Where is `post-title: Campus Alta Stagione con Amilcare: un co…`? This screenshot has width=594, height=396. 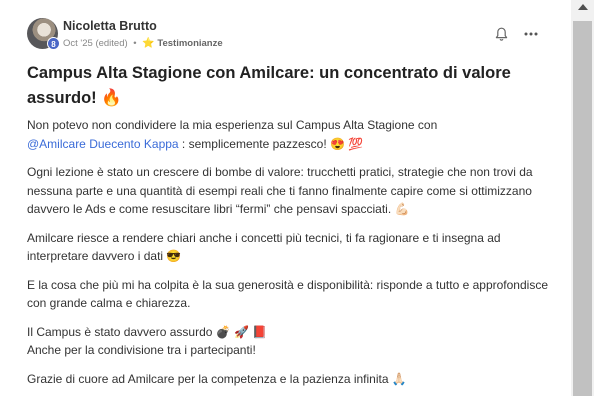 post-title: Campus Alta Stagione con Amilcare: un co… is located at coordinates (269, 85).